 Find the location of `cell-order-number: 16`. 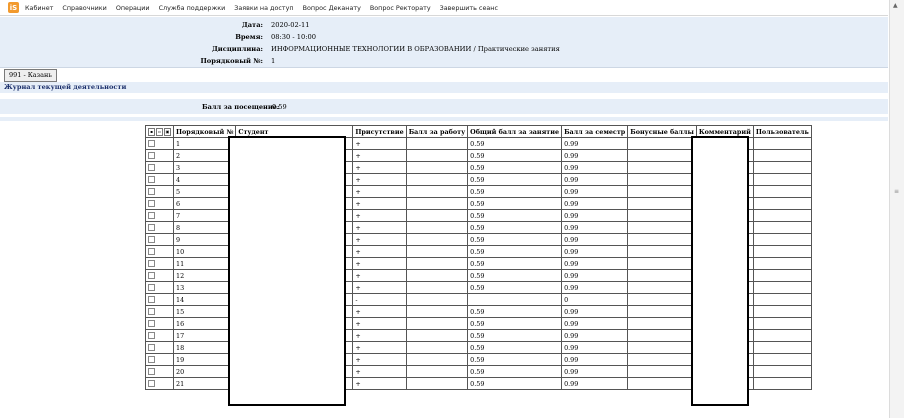

cell-order-number: 16 is located at coordinates (204, 323).